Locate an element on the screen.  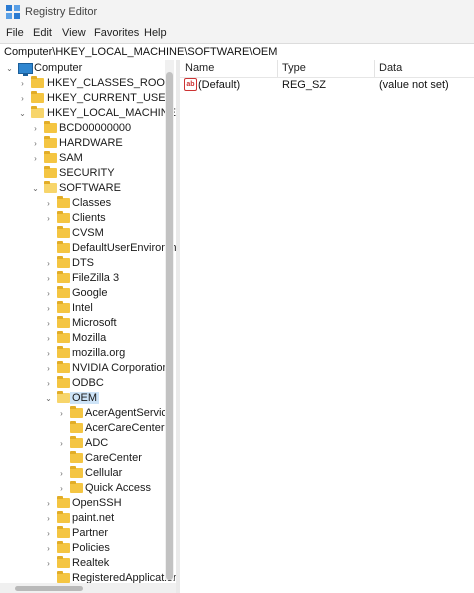
menu-view: View is located at coordinates (74, 33).